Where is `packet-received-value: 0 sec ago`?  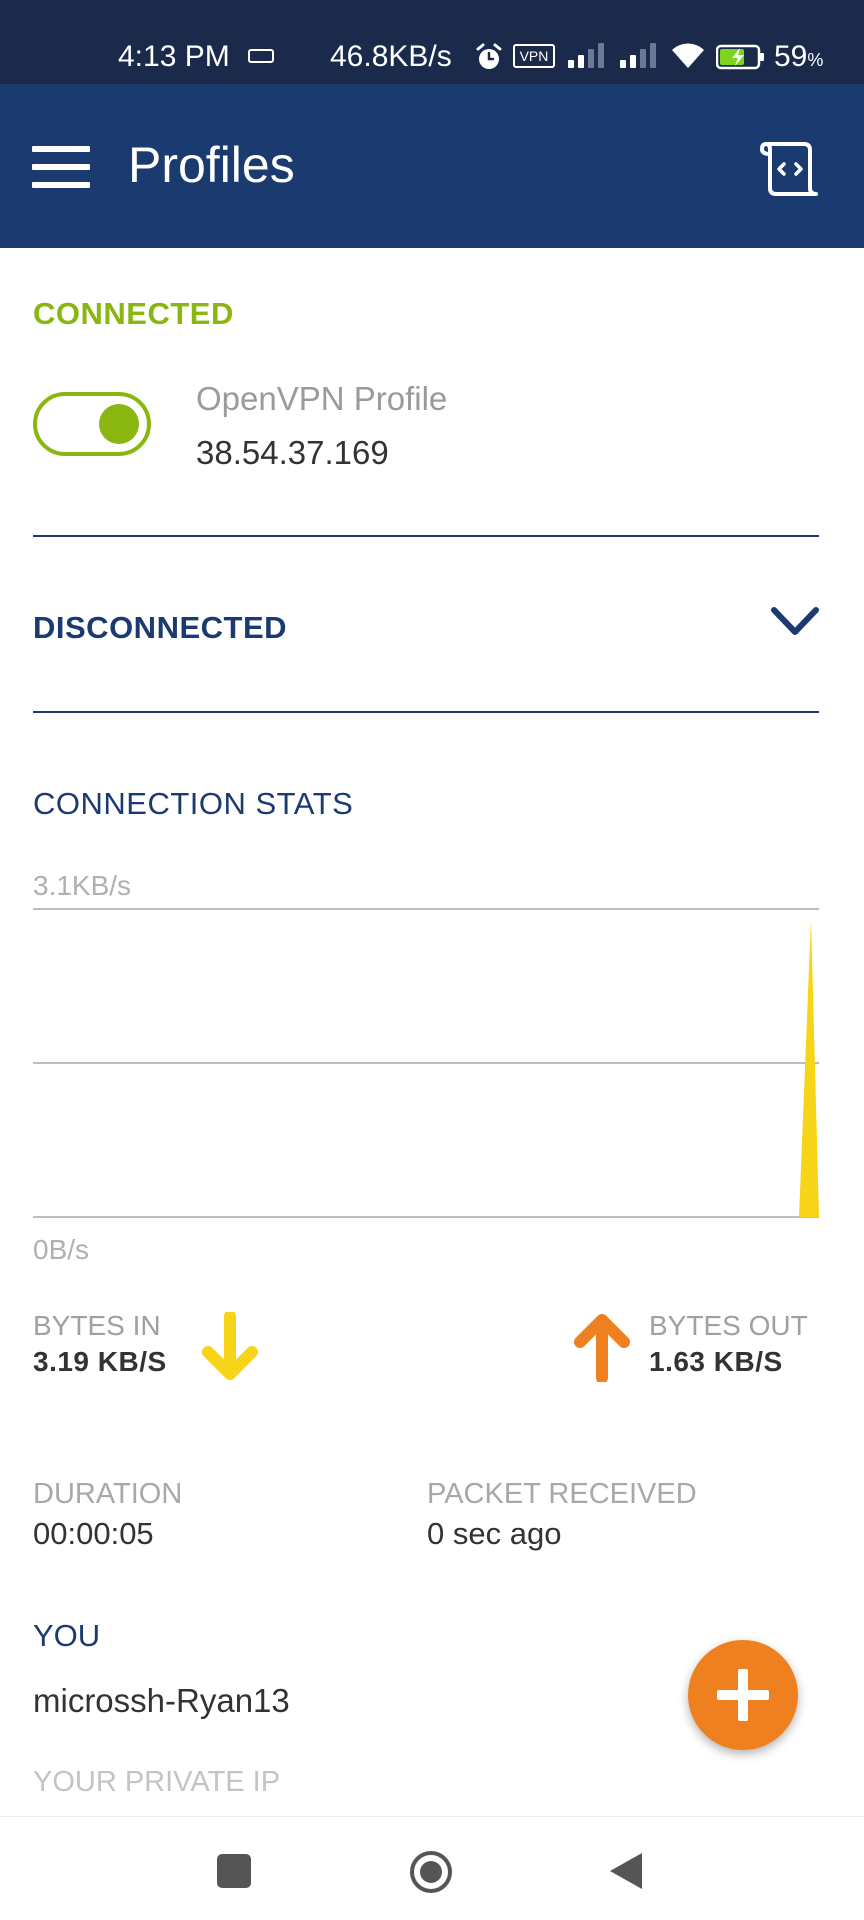 packet-received-value: 0 sec ago is located at coordinates (494, 1533).